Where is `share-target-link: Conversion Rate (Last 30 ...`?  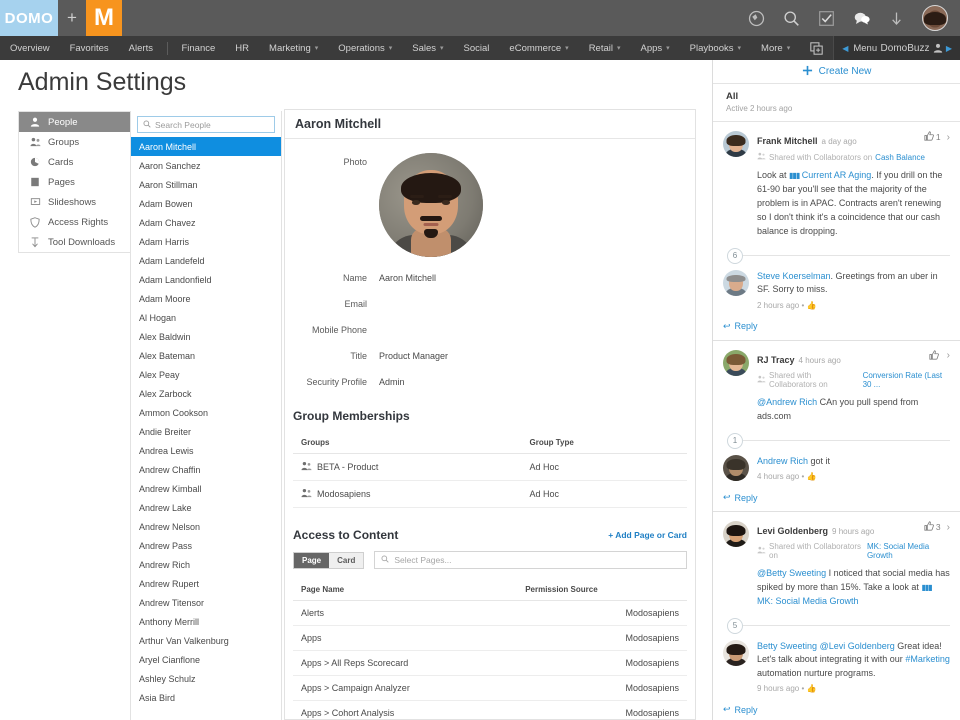
share-target-link: Conversion Rate (Last 30 ... is located at coordinates (906, 380).